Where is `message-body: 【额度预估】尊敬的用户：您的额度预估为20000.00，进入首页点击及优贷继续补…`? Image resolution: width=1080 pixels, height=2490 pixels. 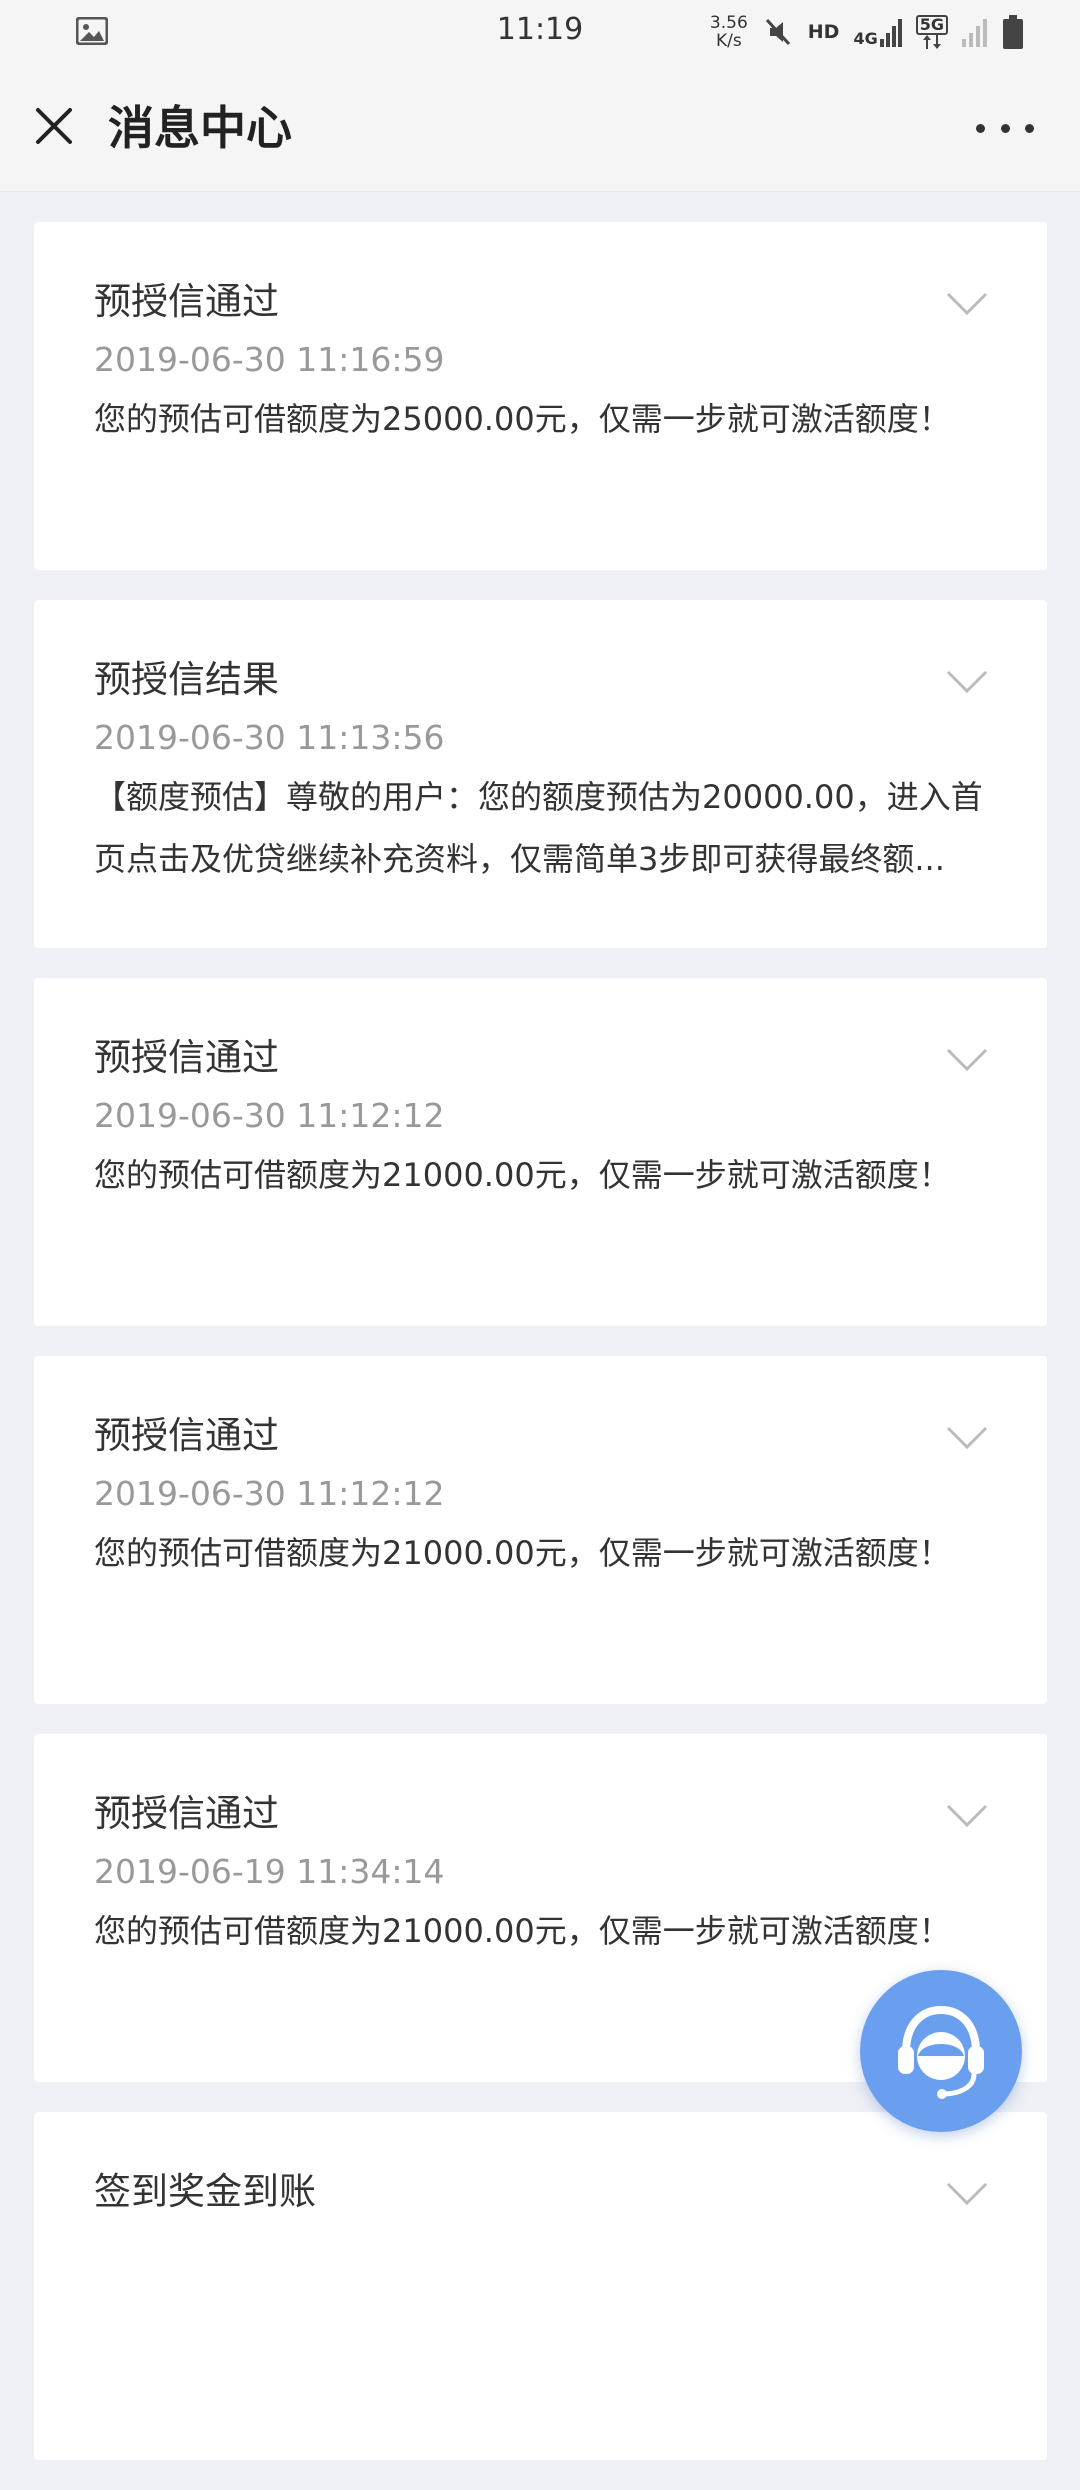
message-body: 【额度预估】尊敬的用户：您的额度预估为20000.00，进入首页点击及优贷继续补… is located at coordinates (538, 828).